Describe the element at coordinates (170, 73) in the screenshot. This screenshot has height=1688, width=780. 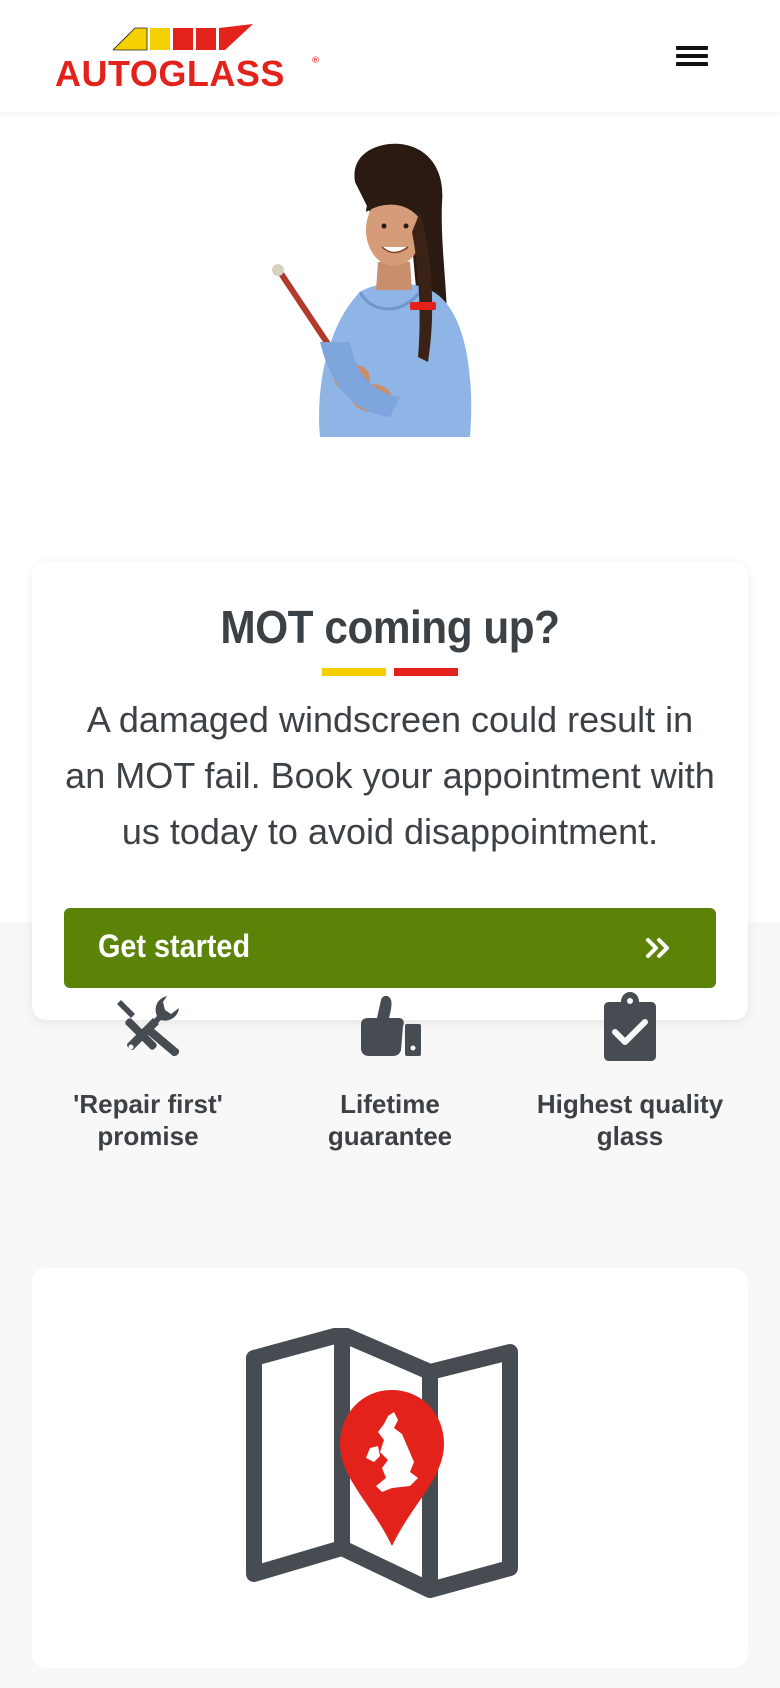
I see `logo-wordmark: AUTOGLASS` at that location.